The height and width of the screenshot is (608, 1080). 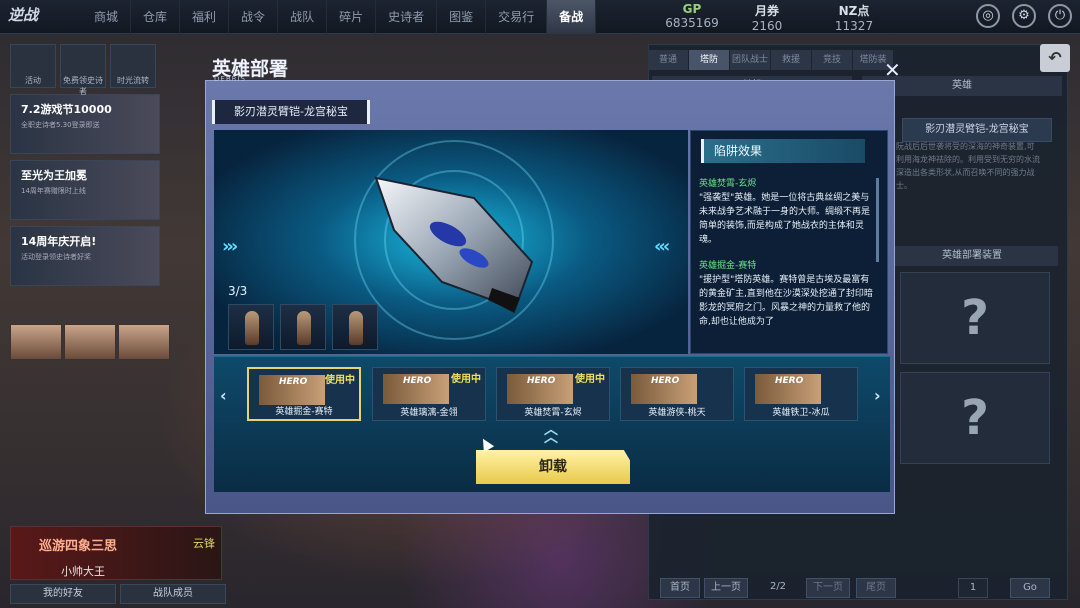 What do you see at coordinates (973, 588) in the screenshot?
I see `page-input: 1` at bounding box center [973, 588].